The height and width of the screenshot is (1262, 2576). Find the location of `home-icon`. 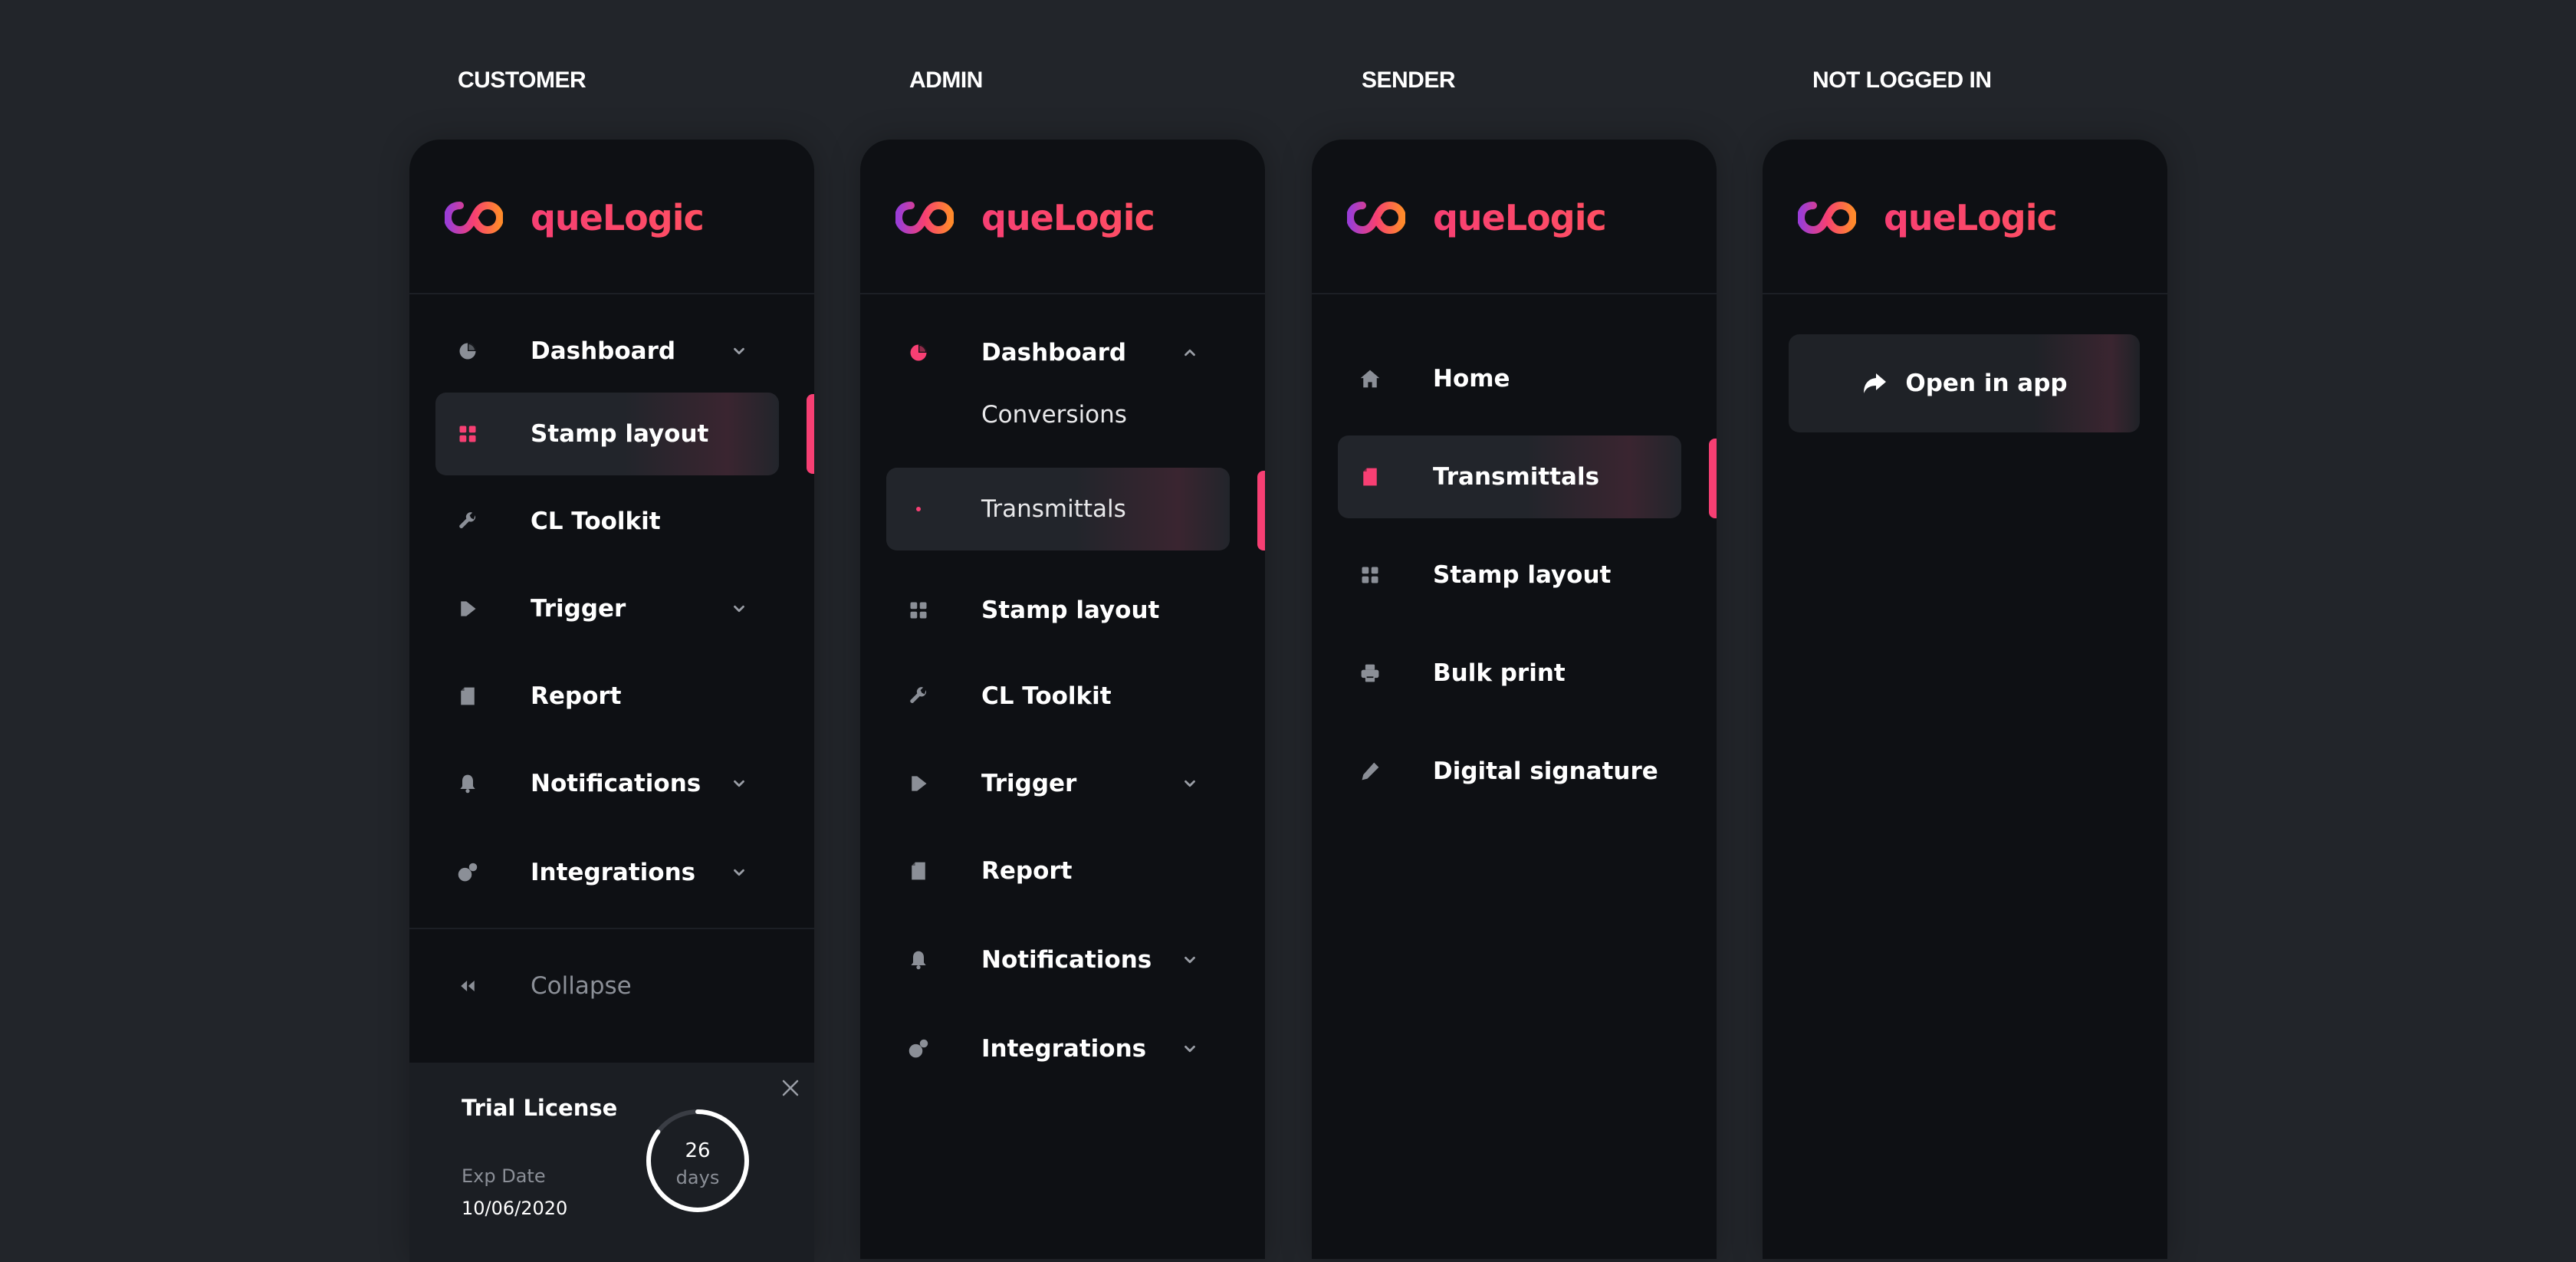

home-icon is located at coordinates (1370, 378).